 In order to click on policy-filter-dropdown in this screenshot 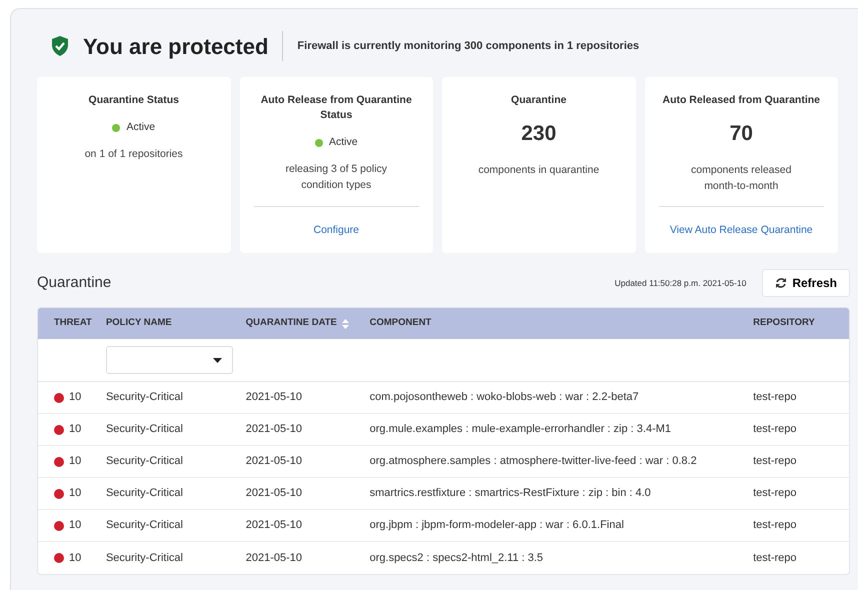, I will do `click(169, 360)`.